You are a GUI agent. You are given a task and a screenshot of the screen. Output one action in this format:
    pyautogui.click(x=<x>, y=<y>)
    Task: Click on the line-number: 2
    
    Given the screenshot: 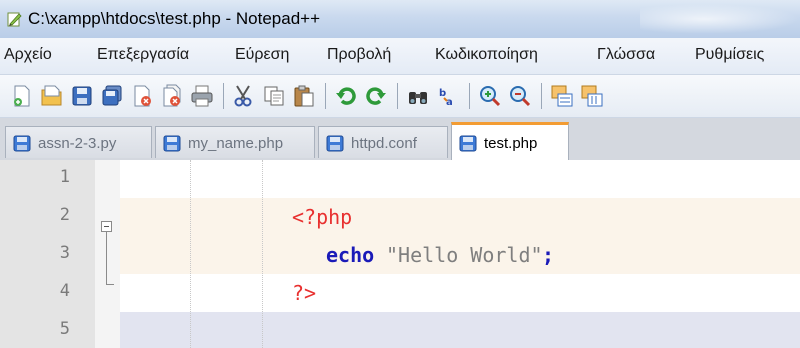 What is the action you would take?
    pyautogui.click(x=64, y=215)
    